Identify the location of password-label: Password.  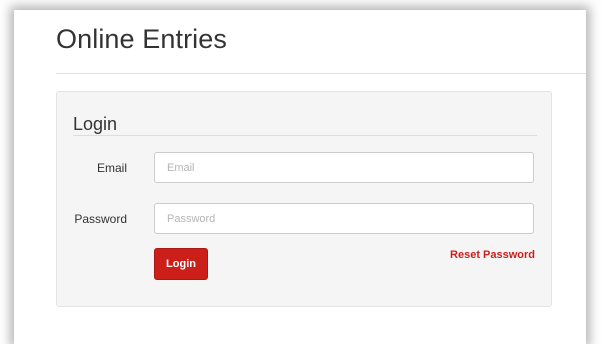
(100, 219).